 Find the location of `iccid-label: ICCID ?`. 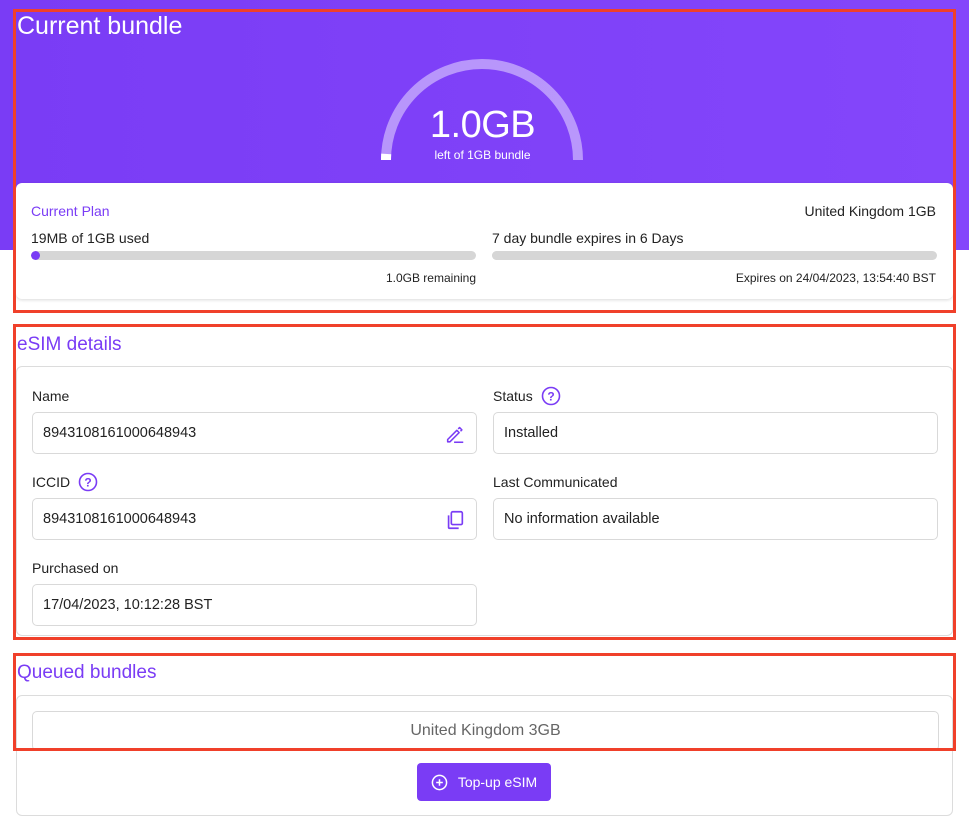

iccid-label: ICCID ? is located at coordinates (65, 482).